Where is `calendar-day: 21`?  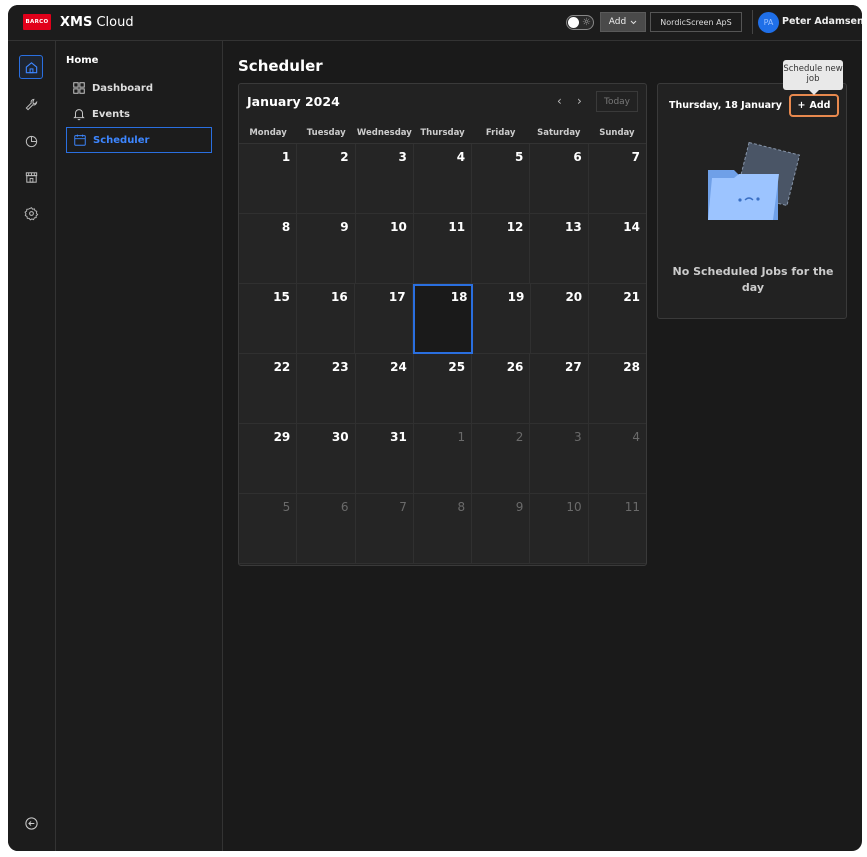 calendar-day: 21 is located at coordinates (618, 319).